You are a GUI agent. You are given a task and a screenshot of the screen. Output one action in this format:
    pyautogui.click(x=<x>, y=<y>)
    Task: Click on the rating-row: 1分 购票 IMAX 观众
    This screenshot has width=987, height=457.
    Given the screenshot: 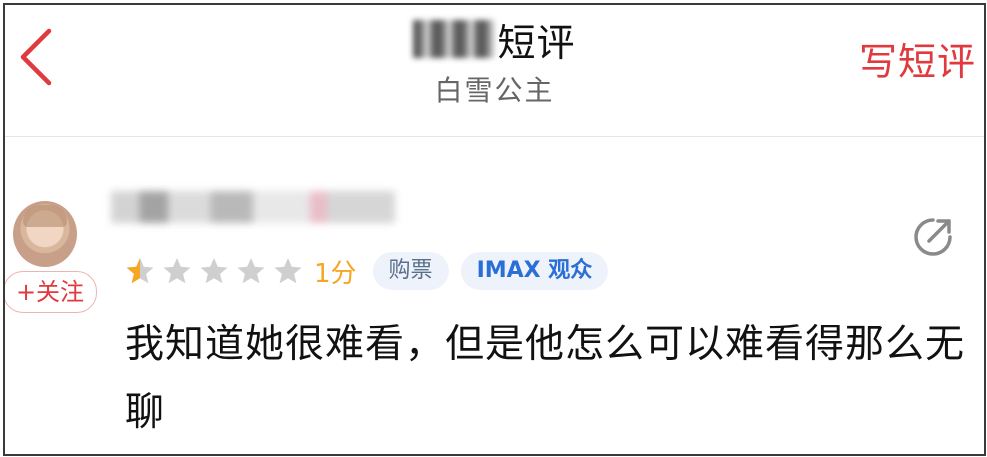 What is the action you would take?
    pyautogui.click(x=372, y=271)
    